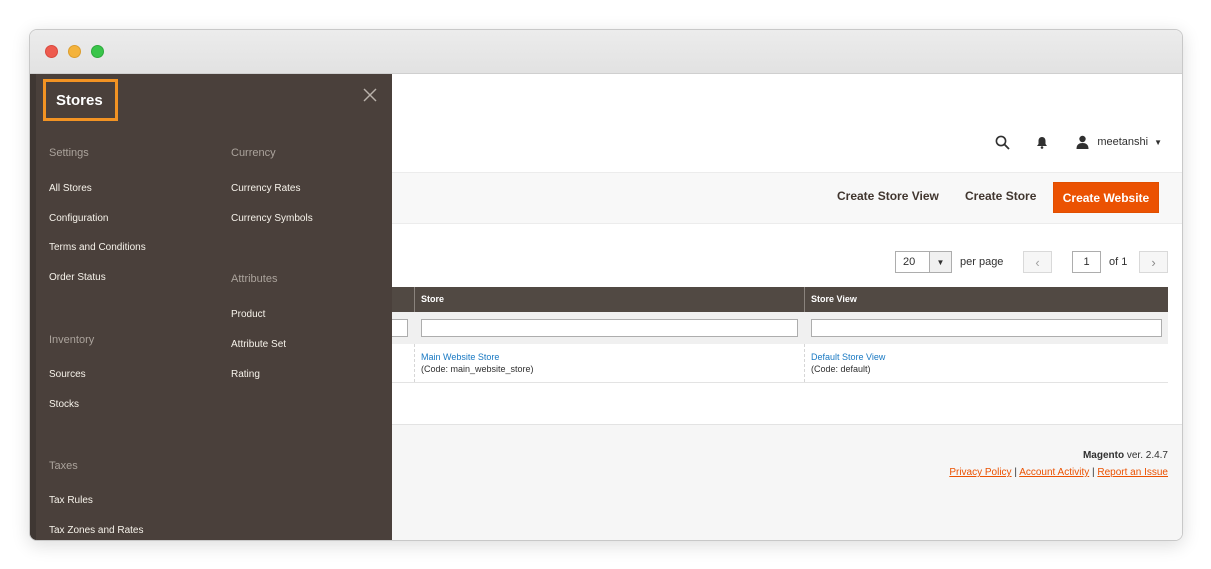 Image resolution: width=1211 pixels, height=569 pixels. Describe the element at coordinates (97, 51) in the screenshot. I see `maximize-window-button` at that location.